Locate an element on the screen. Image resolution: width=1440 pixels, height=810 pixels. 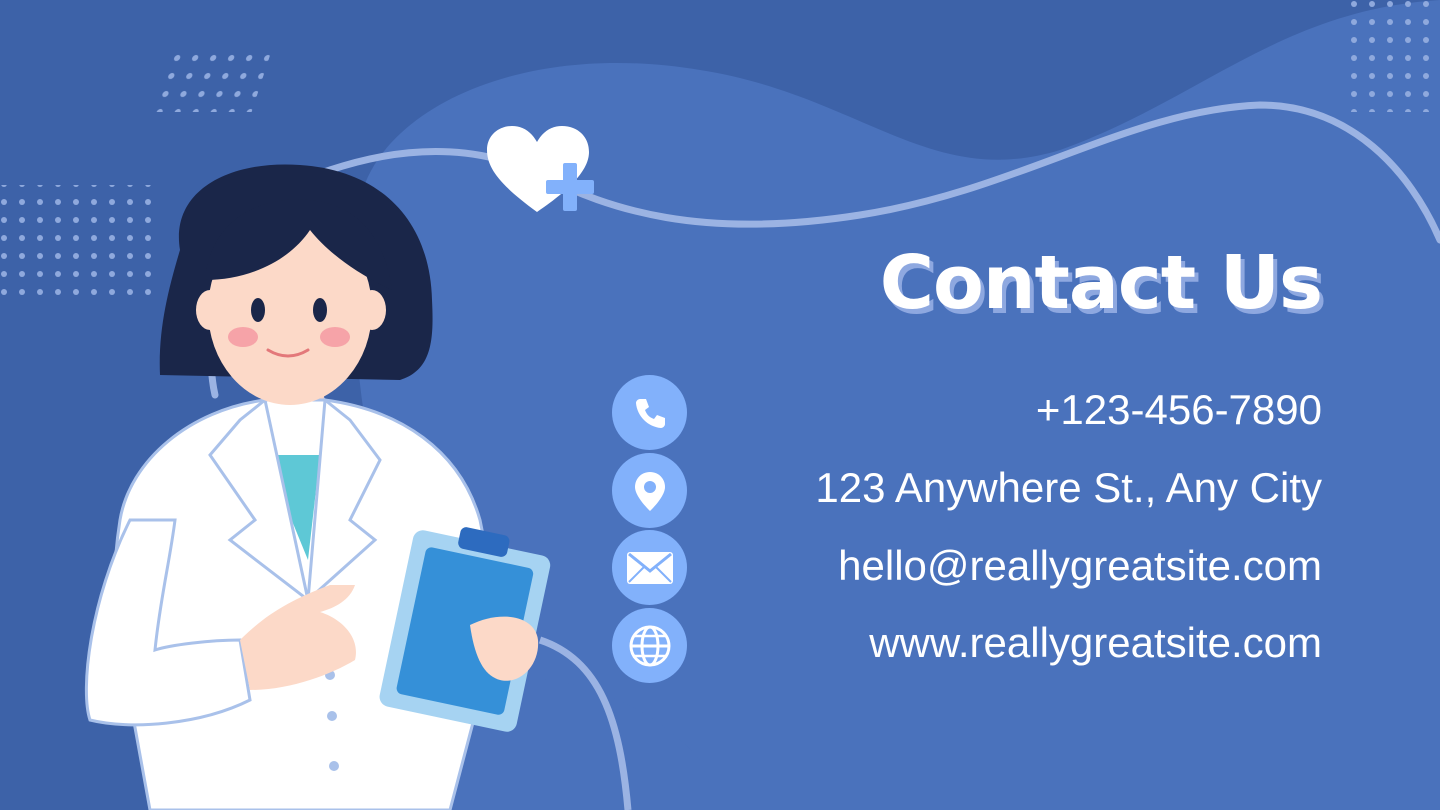
website-link: www.reallygreatsite.com is located at coordinates (1095, 643).